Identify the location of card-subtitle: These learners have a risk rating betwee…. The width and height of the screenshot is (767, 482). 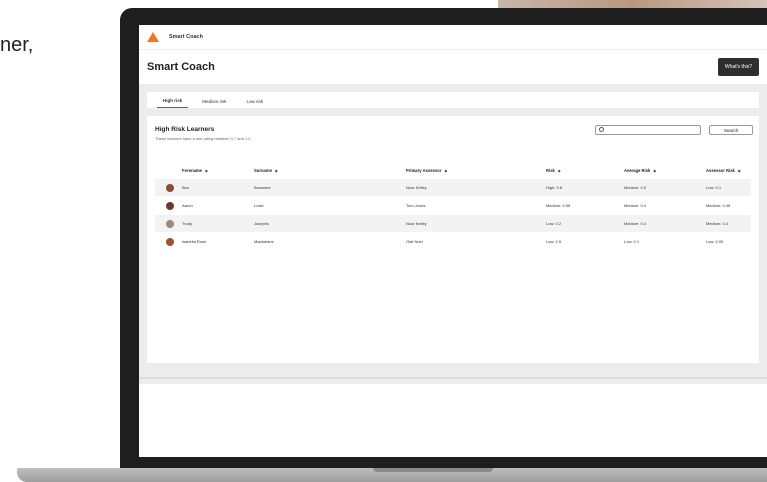
(203, 138).